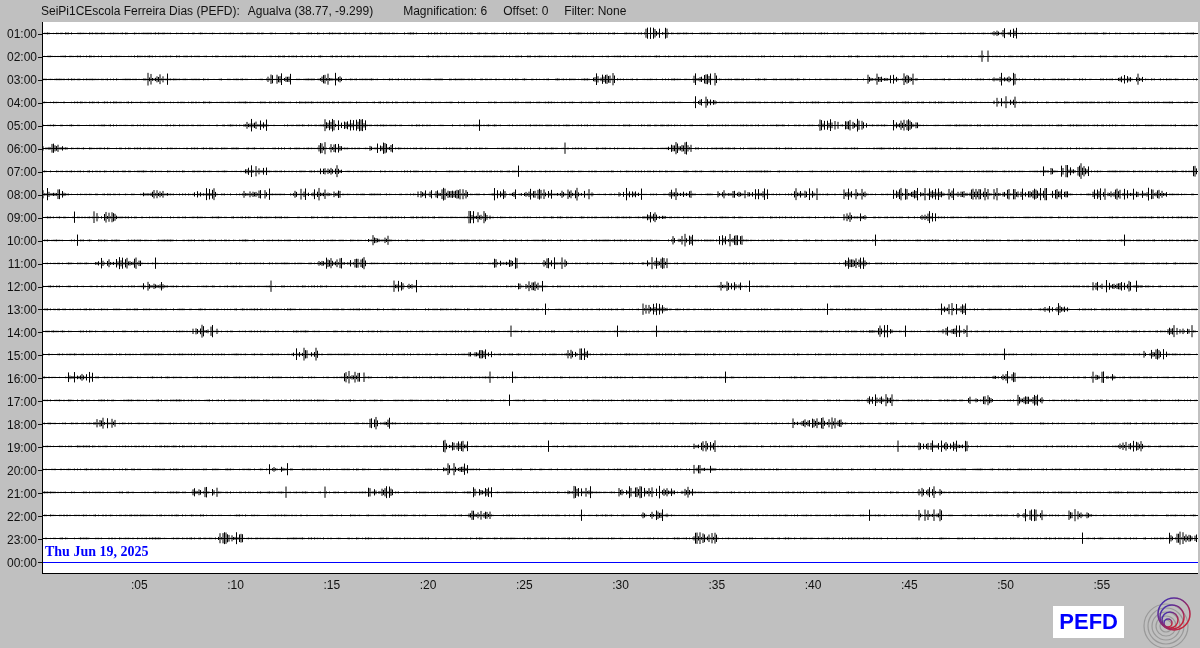 The width and height of the screenshot is (1200, 648). I want to click on hour-label: 01:00, so click(21, 34).